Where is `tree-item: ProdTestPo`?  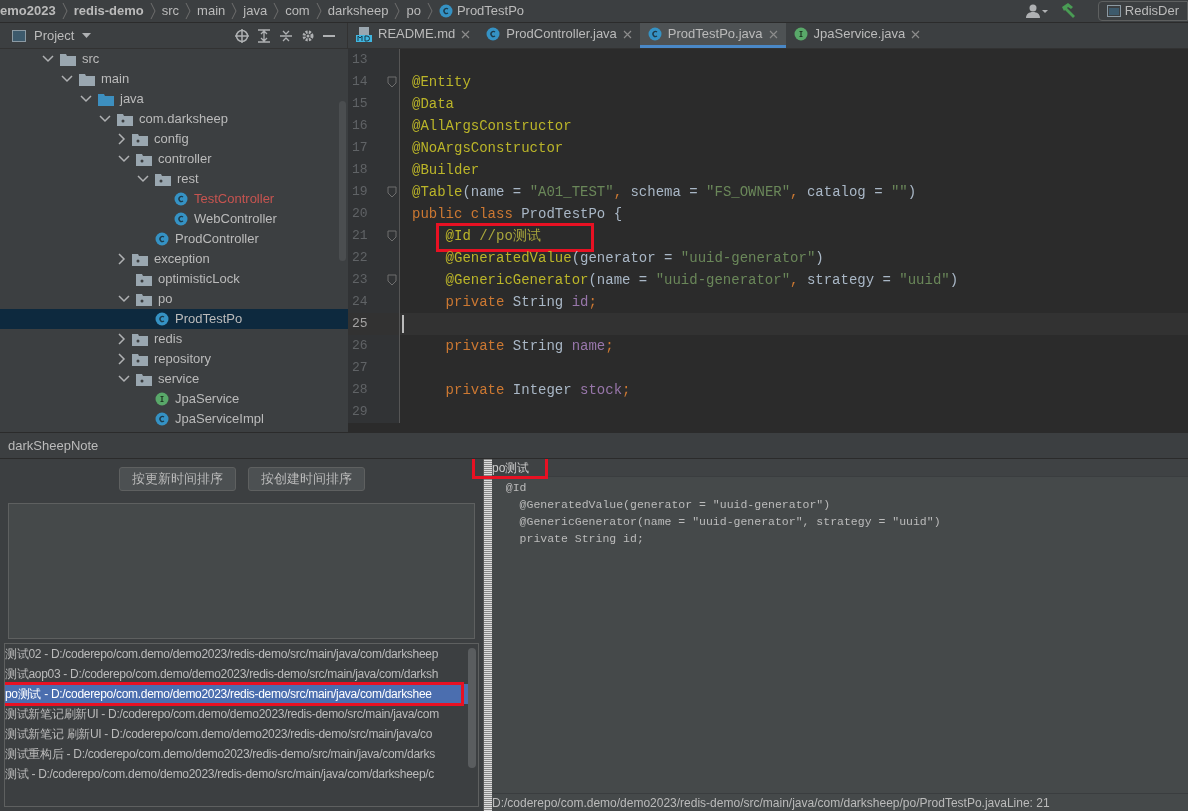
tree-item: ProdTestPo is located at coordinates (174, 319).